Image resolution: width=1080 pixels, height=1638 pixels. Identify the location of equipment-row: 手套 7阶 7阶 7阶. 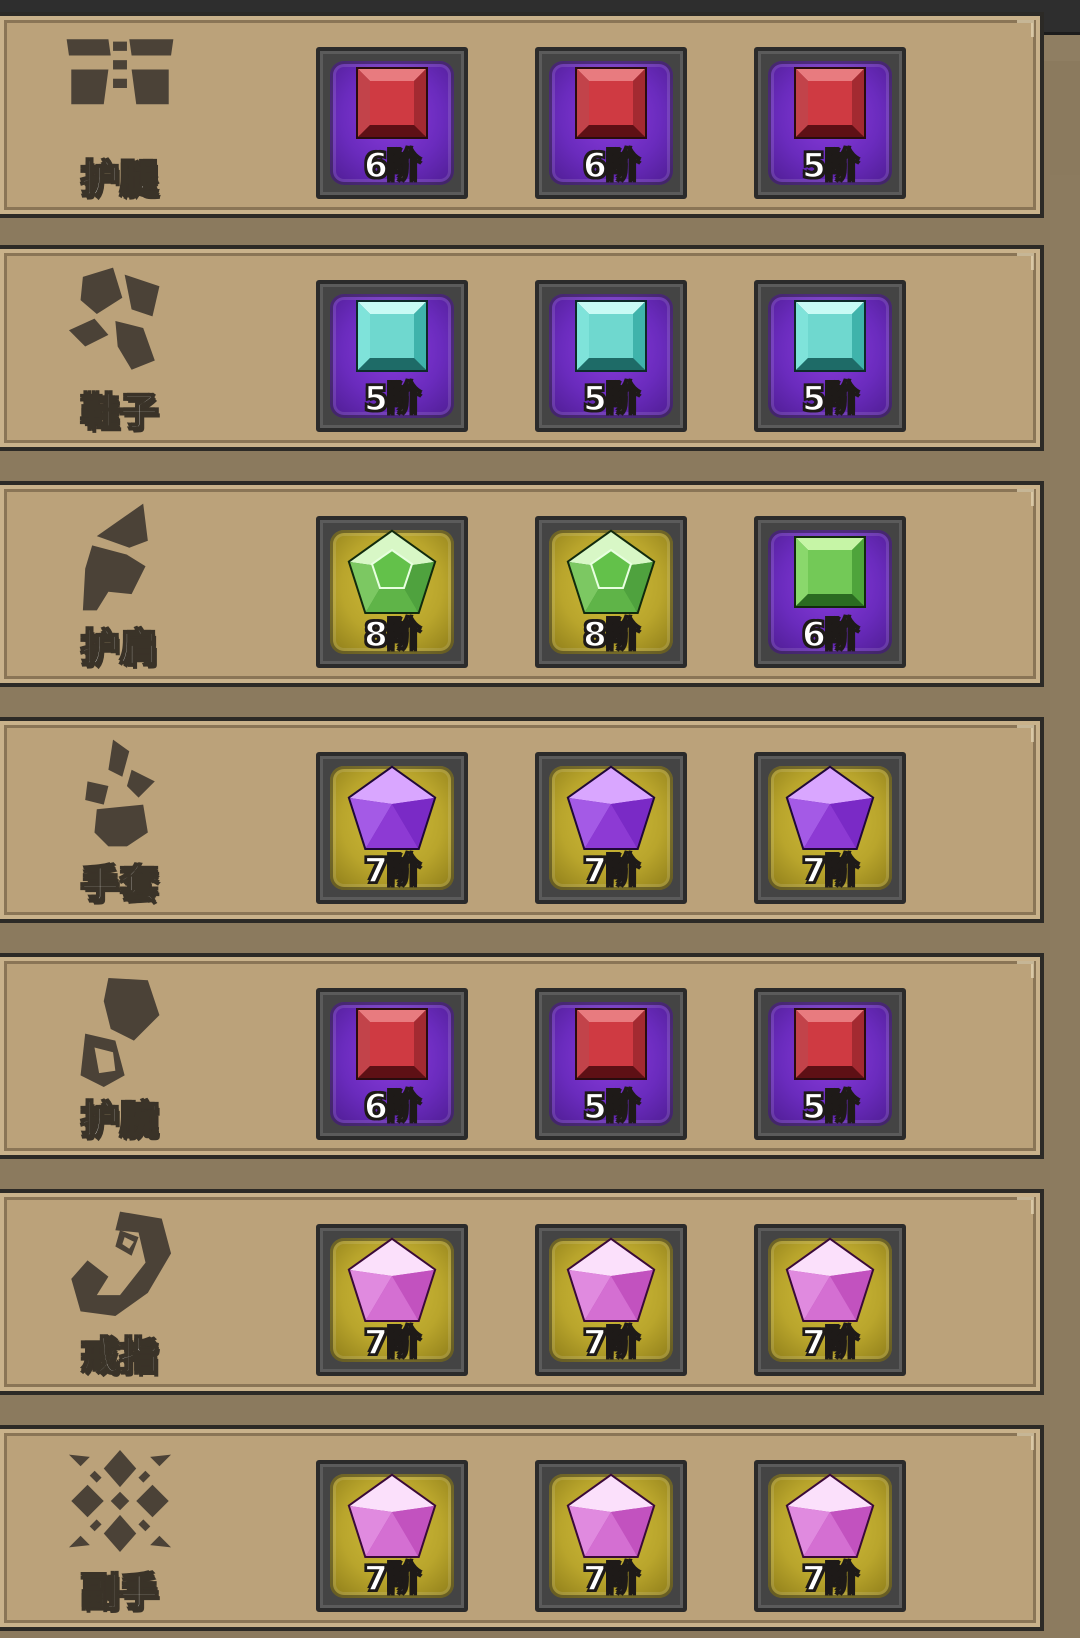
(522, 820).